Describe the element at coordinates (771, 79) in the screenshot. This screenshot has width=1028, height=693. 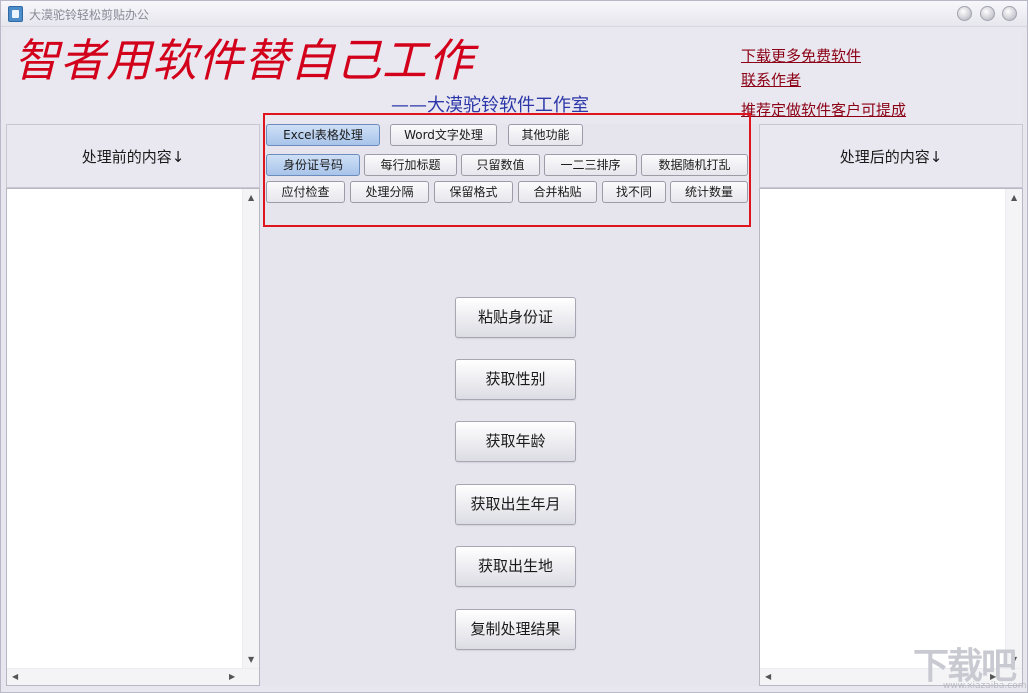
I see `contact-author-link: 联系作者` at that location.